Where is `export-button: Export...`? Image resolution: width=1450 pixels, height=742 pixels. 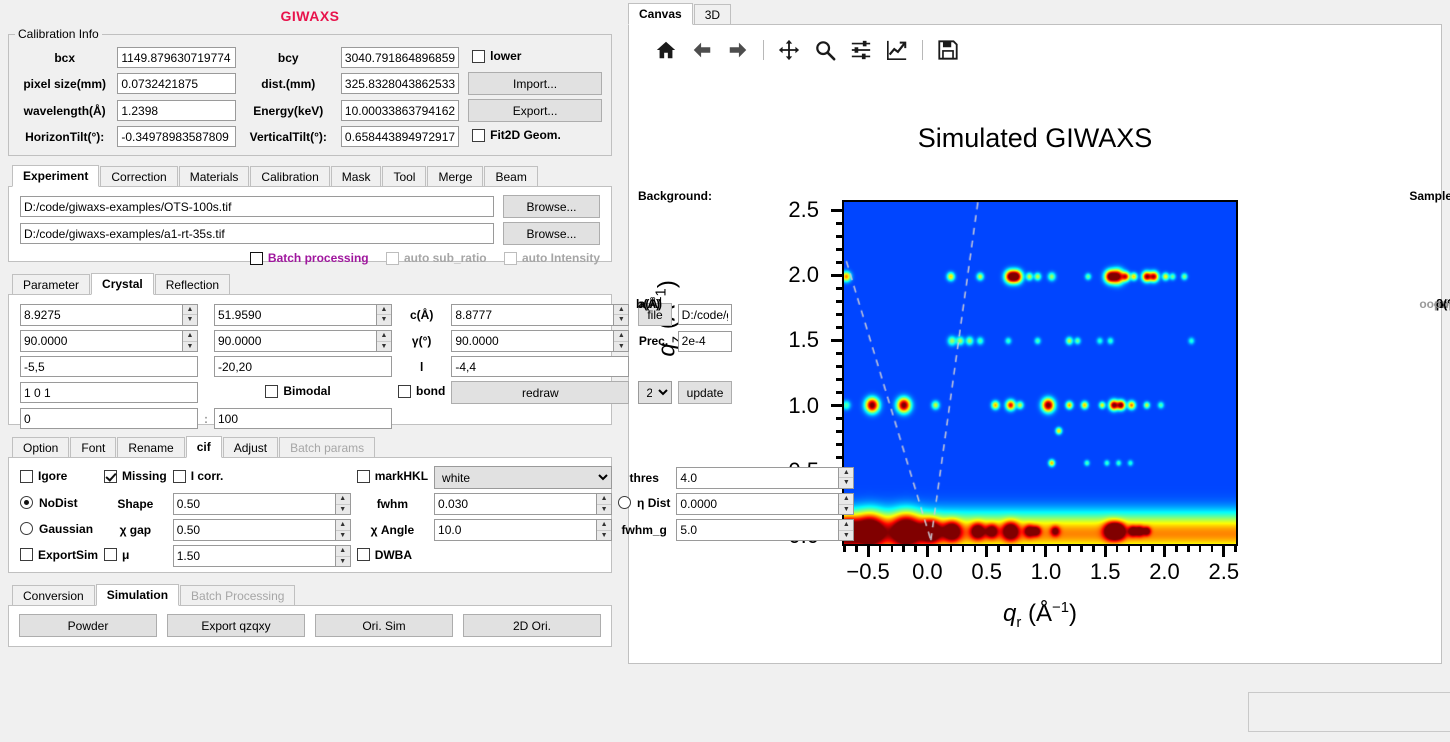 export-button: Export... is located at coordinates (535, 110).